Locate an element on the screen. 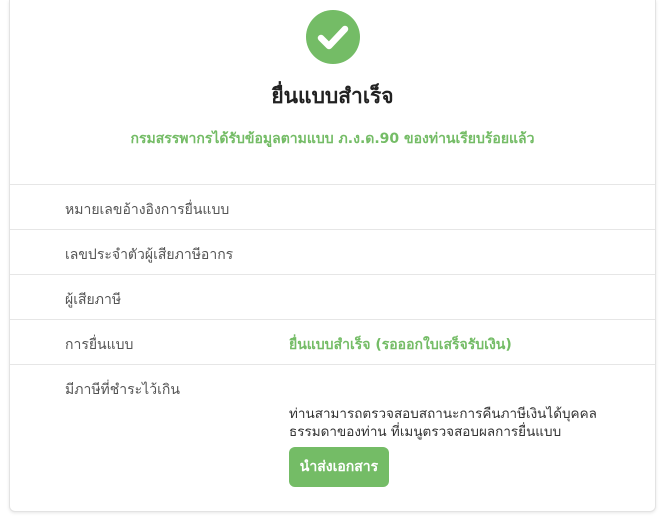  submit-documents-button: นำส่งเอกสาร is located at coordinates (339, 467).